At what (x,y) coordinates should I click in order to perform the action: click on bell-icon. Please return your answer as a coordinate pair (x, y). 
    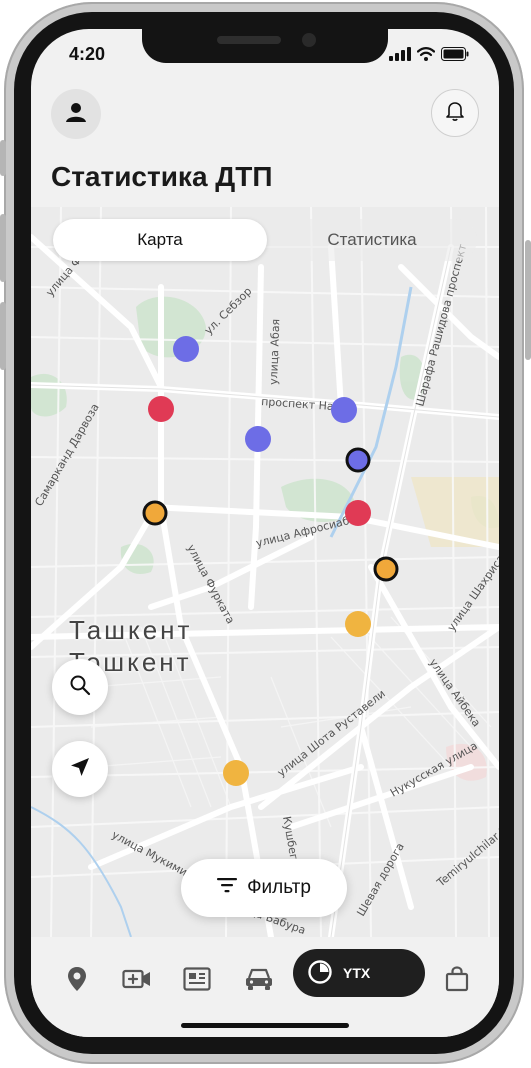
    Looking at the image, I should click on (455, 113).